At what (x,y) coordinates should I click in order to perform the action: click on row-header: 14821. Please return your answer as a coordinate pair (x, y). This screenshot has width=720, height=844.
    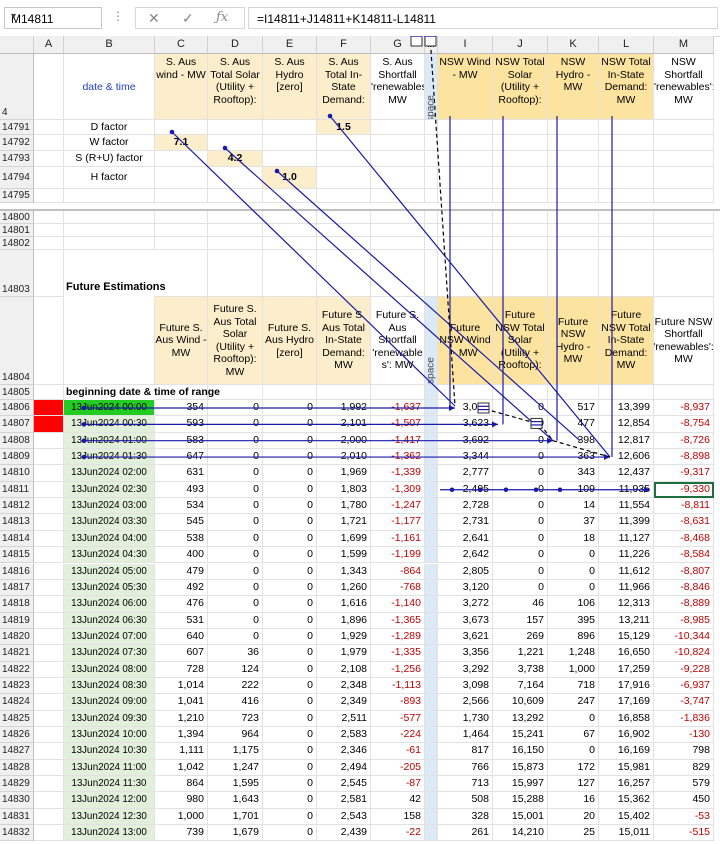
    Looking at the image, I should click on (17, 653).